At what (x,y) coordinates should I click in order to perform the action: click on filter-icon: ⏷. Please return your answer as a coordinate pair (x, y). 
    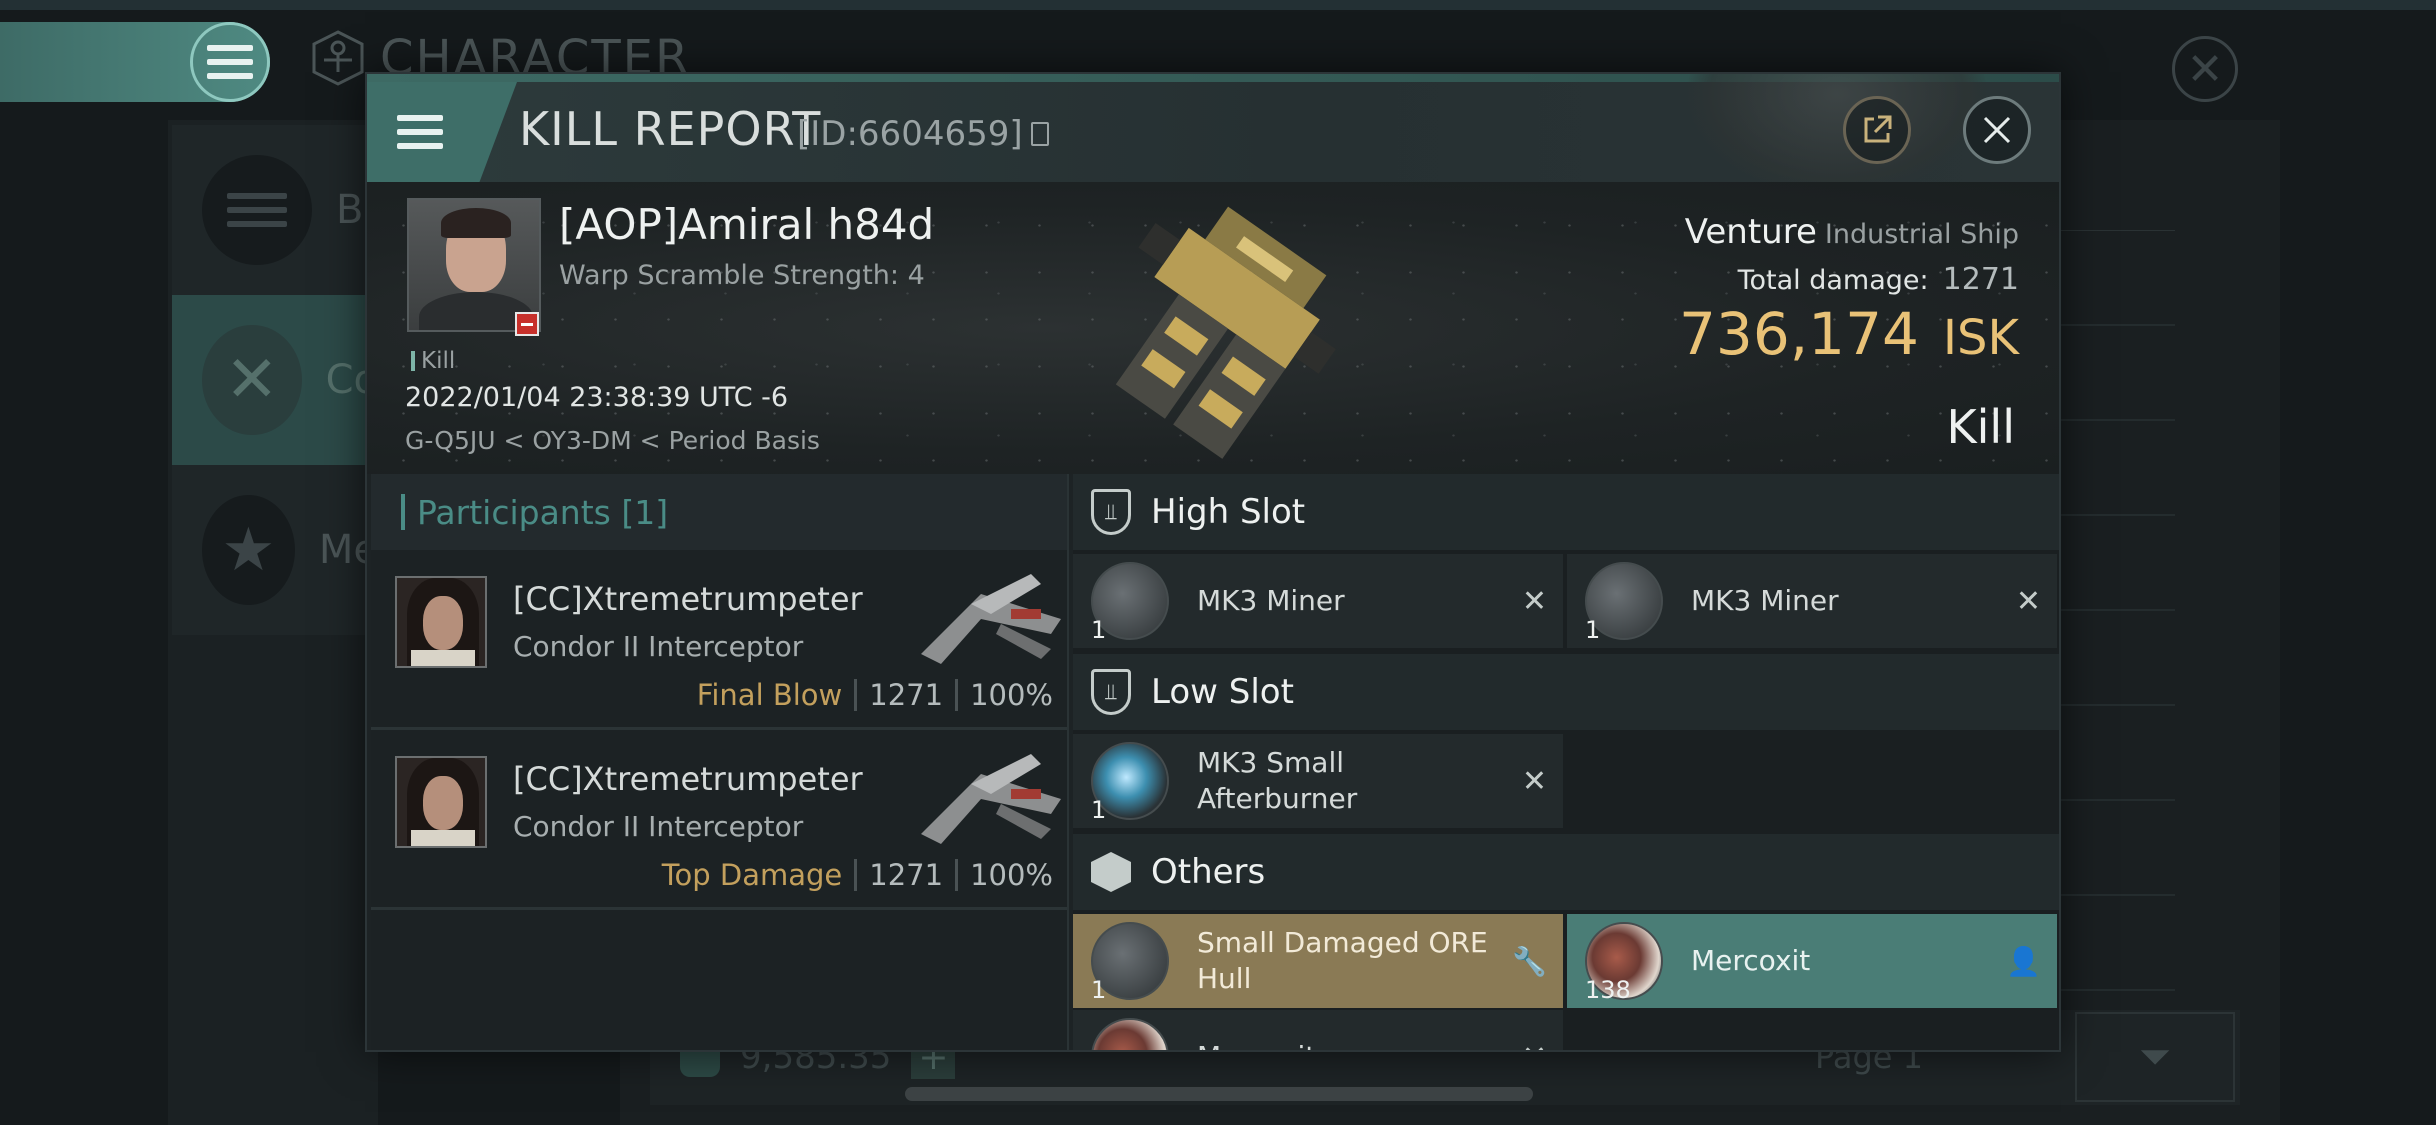
    Looking at the image, I should click on (2155, 1057).